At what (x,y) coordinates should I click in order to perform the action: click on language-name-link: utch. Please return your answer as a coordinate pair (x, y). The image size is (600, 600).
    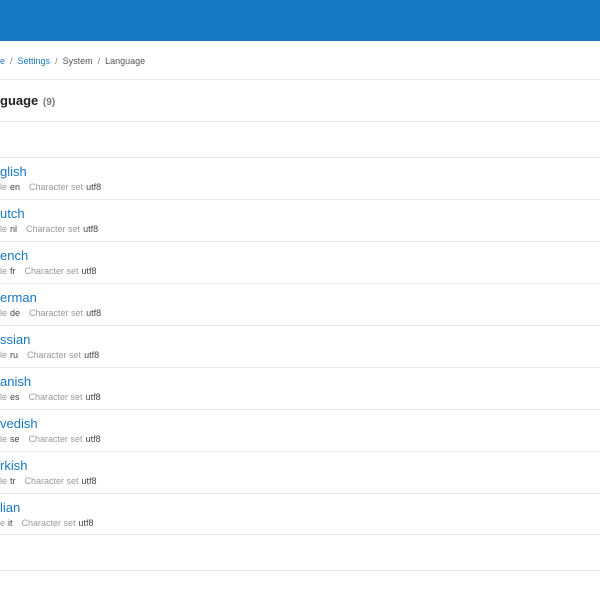
    Looking at the image, I should click on (12, 214).